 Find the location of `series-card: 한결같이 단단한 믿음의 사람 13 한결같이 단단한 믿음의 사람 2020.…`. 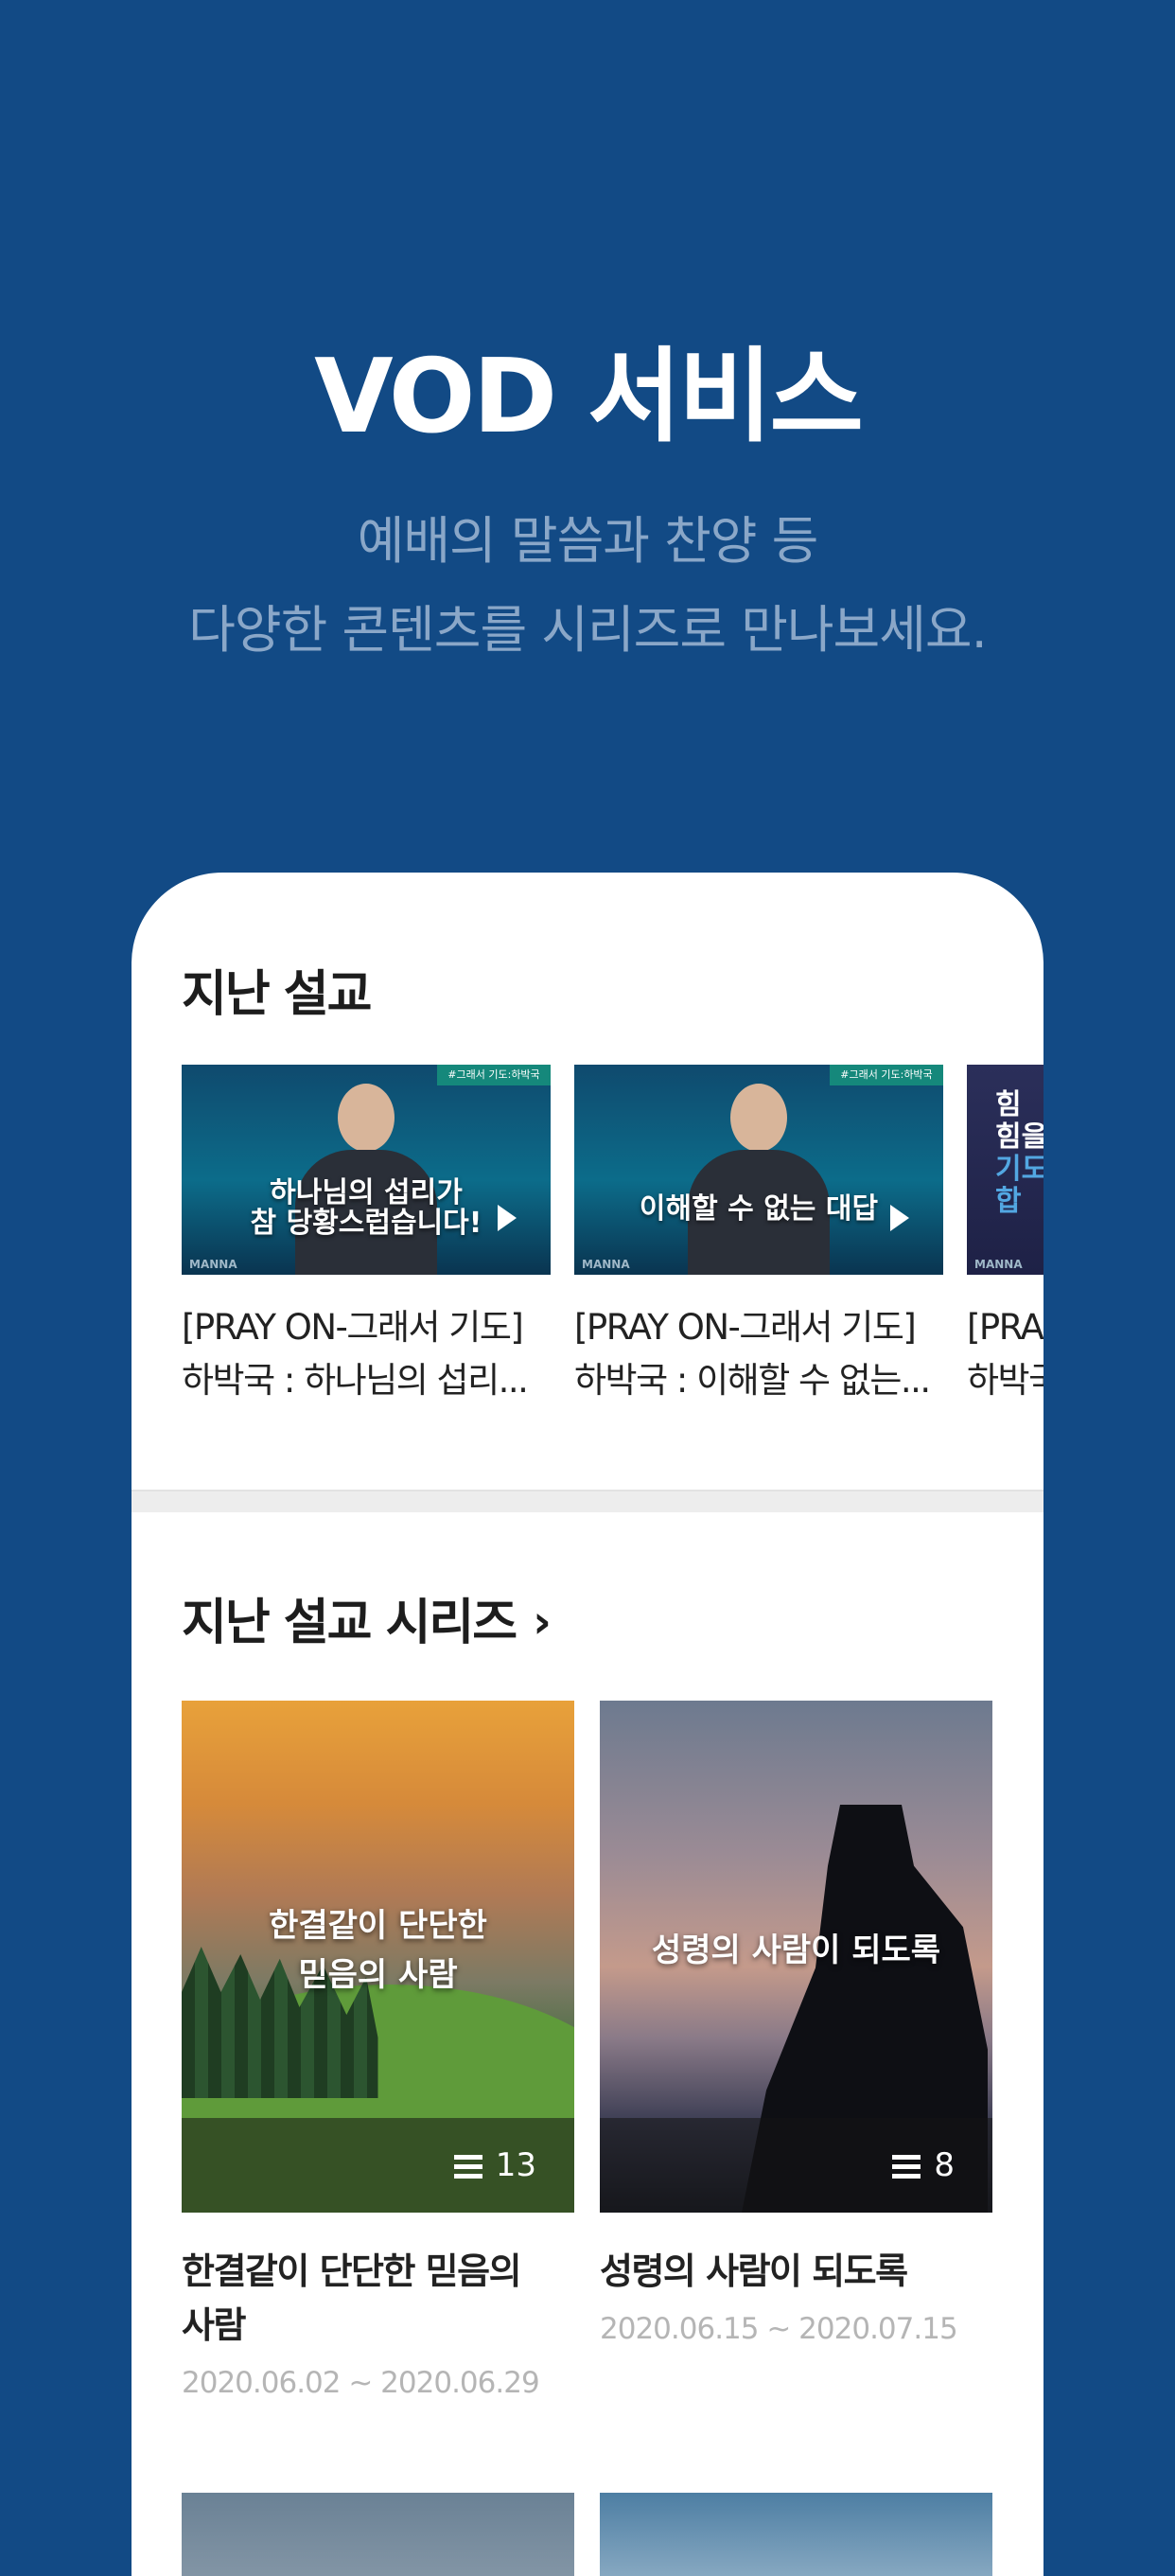

series-card: 한결같이 단단한 믿음의 사람 13 한결같이 단단한 믿음의 사람 2020.… is located at coordinates (378, 2050).